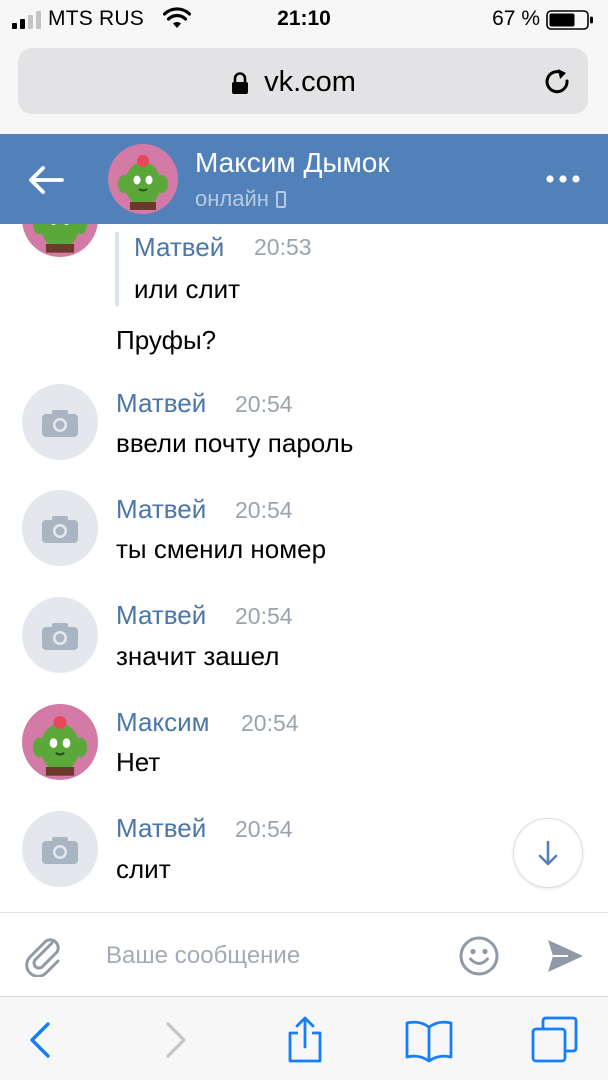 Image resolution: width=608 pixels, height=1080 pixels. Describe the element at coordinates (198, 656) in the screenshot. I see `message-text: значит зашел` at that location.